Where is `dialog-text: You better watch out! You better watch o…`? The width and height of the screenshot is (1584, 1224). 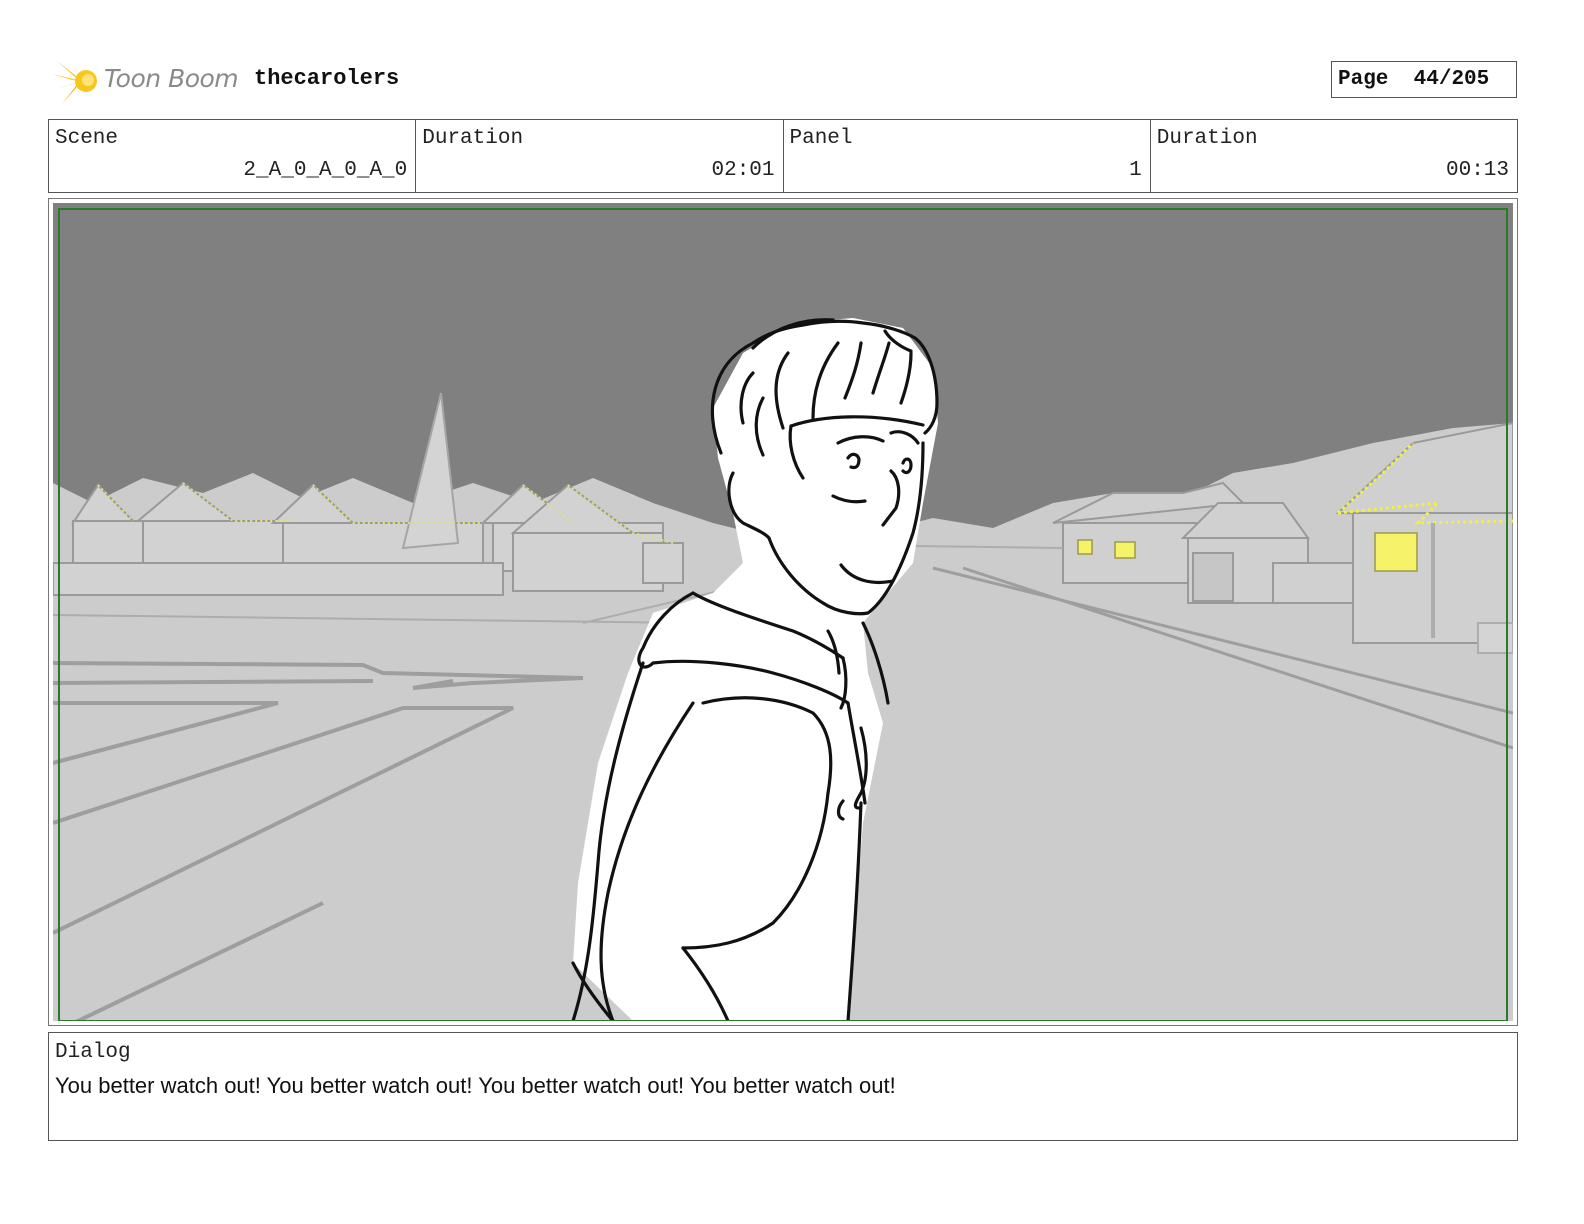 dialog-text: You better watch out! You better watch o… is located at coordinates (475, 1085).